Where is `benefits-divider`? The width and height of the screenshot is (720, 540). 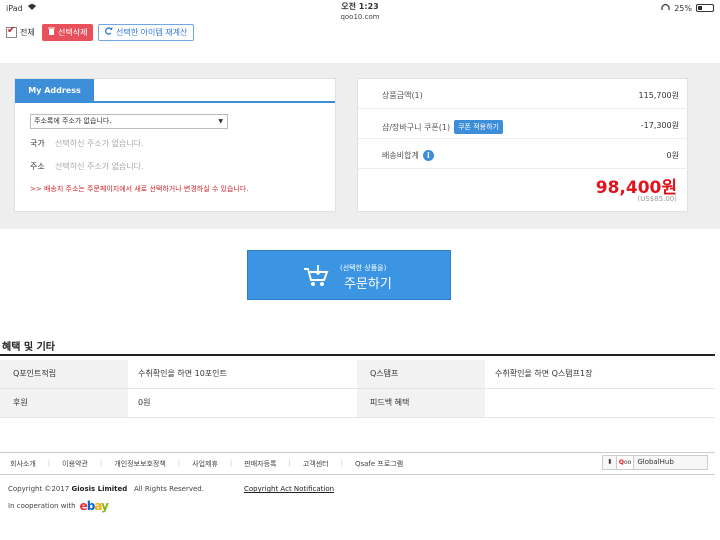 benefits-divider is located at coordinates (357, 355).